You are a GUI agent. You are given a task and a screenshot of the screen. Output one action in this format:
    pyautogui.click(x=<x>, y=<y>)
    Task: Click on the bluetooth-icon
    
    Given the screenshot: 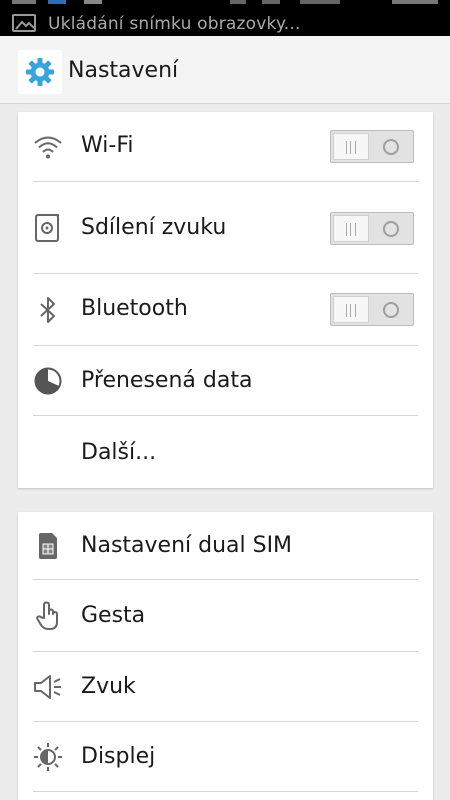 What is the action you would take?
    pyautogui.click(x=48, y=310)
    